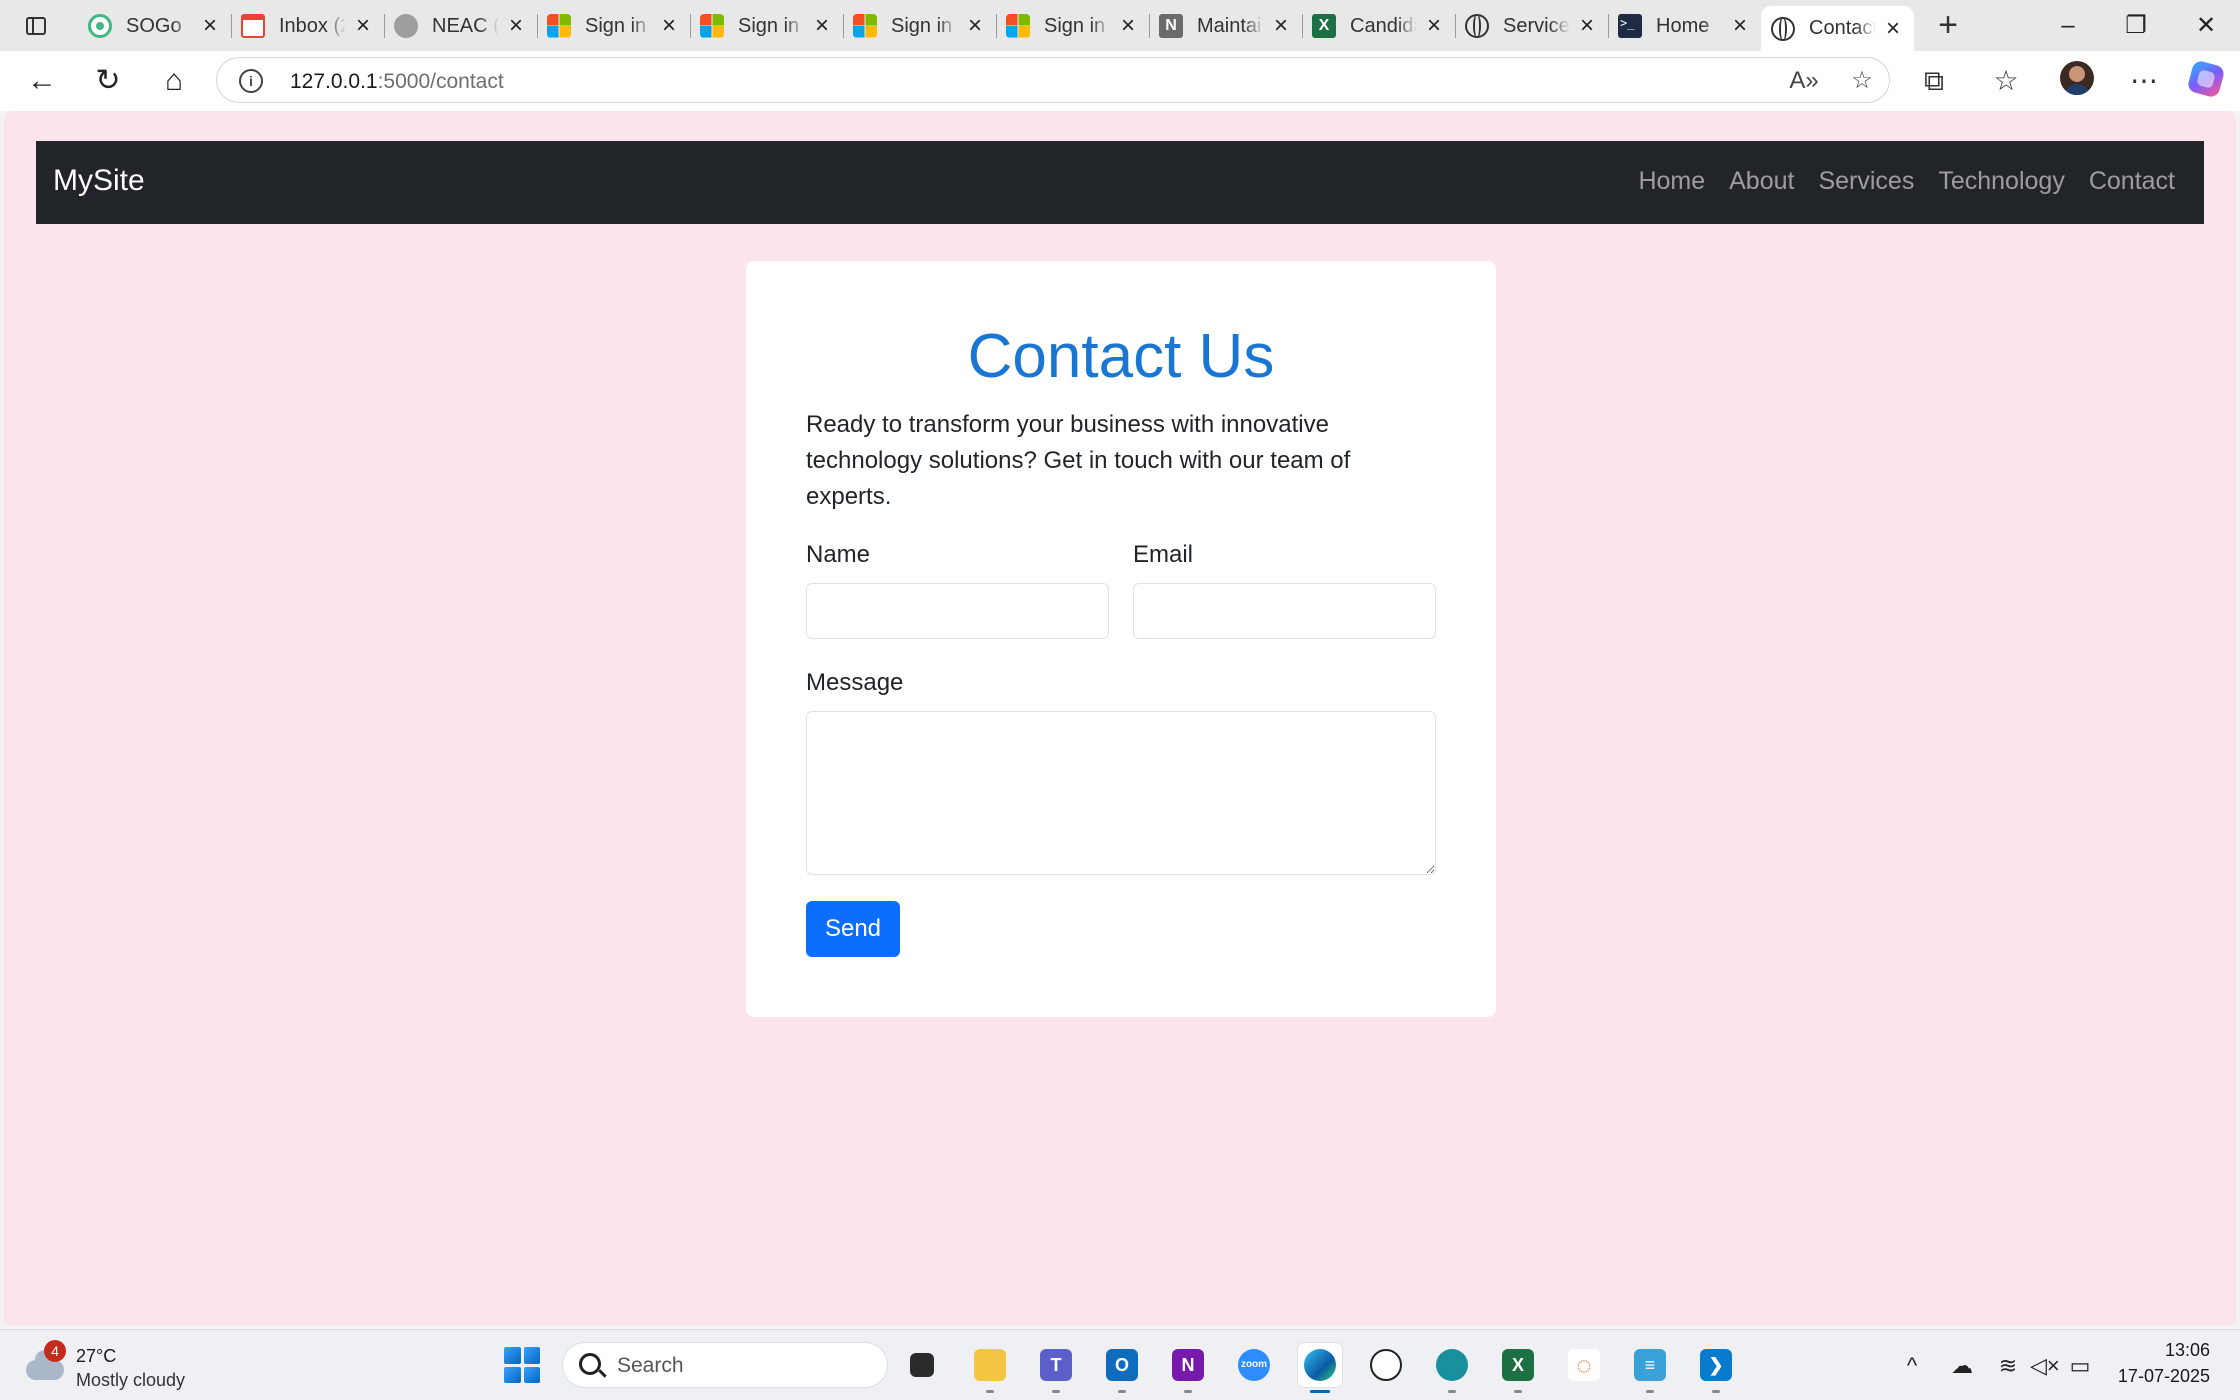 Image resolution: width=2240 pixels, height=1400 pixels. What do you see at coordinates (96, 1356) in the screenshot?
I see `weather-temperature: 27°C` at bounding box center [96, 1356].